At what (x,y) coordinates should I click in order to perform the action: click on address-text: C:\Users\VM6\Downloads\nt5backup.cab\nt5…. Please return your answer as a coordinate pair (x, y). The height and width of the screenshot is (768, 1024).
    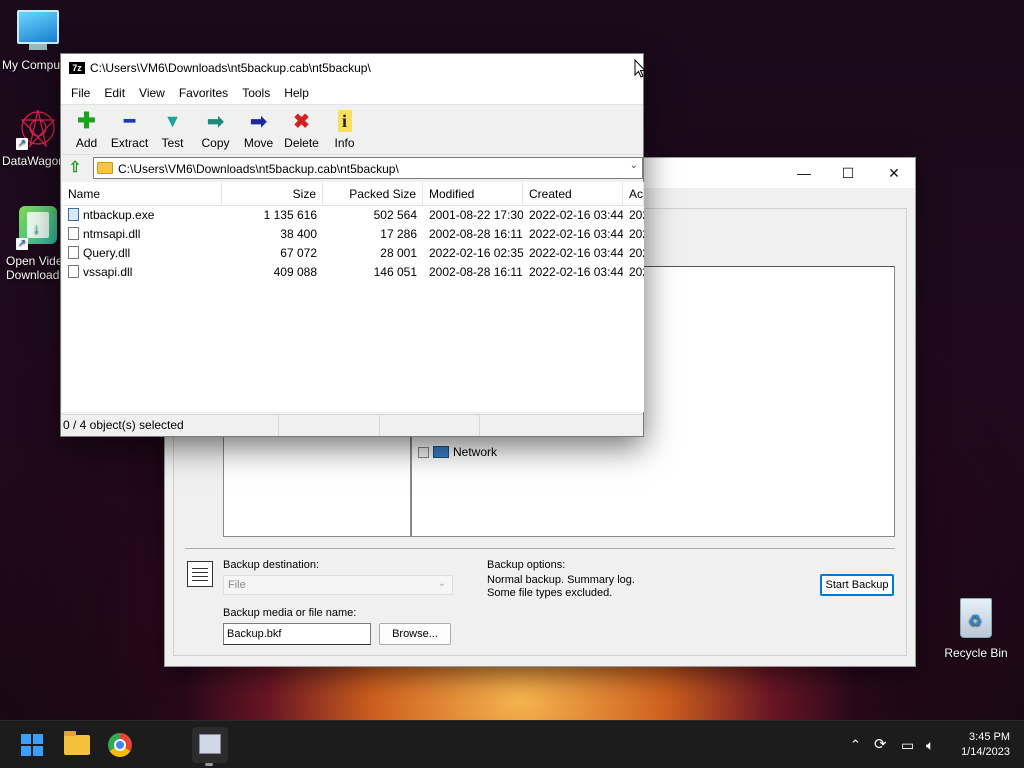
    Looking at the image, I should click on (258, 169).